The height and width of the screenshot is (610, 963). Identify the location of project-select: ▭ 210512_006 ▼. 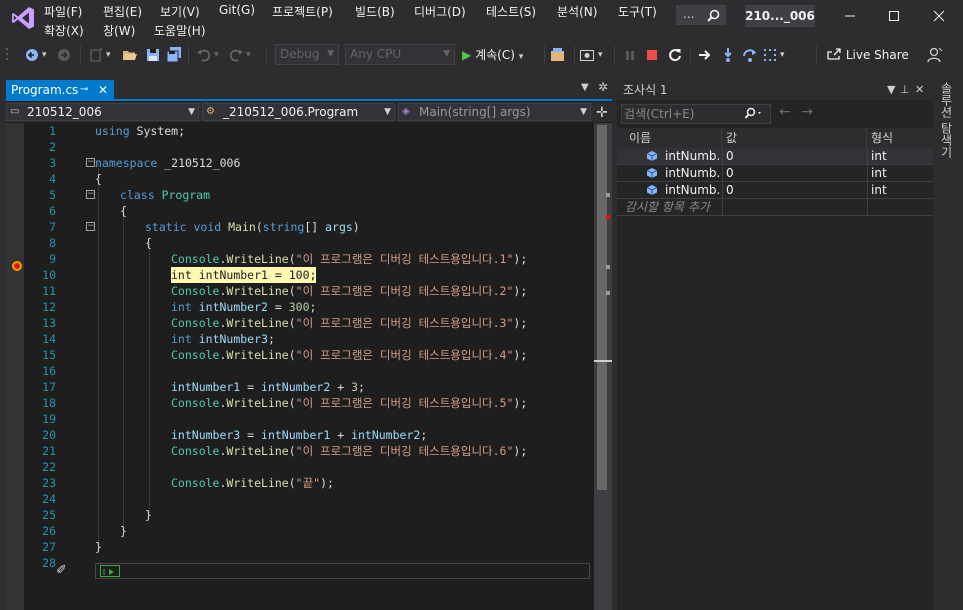
(102, 112).